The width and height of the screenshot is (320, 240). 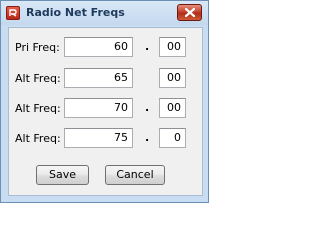 What do you see at coordinates (98, 138) in the screenshot?
I see `alt-freq-3-whole-input: 75` at bounding box center [98, 138].